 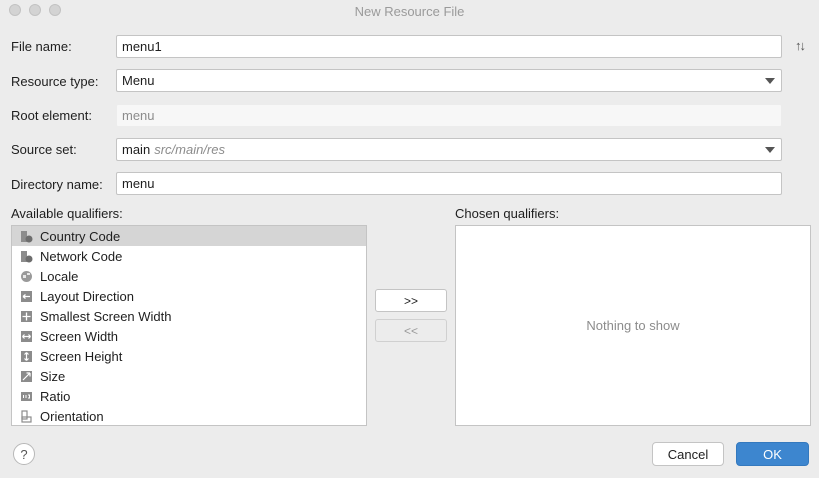 What do you see at coordinates (57, 184) in the screenshot?
I see `directory-name-label: Directory name:` at bounding box center [57, 184].